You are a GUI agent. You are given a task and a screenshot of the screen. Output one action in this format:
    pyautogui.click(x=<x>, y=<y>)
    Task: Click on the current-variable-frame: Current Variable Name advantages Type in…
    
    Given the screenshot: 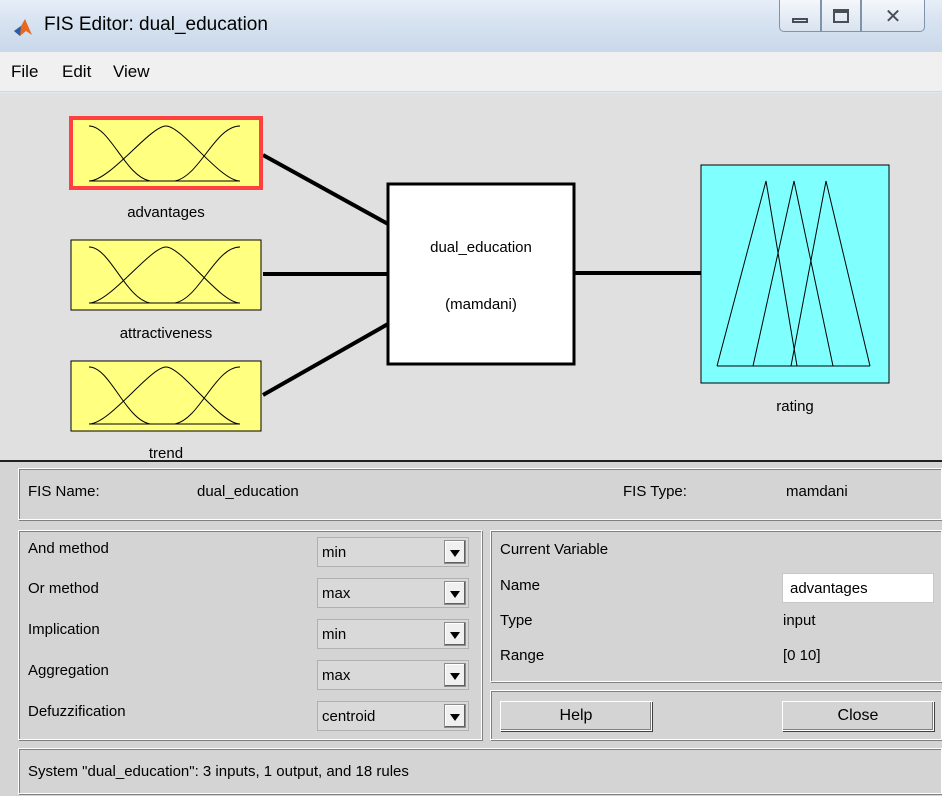 What is the action you would take?
    pyautogui.click(x=716, y=606)
    